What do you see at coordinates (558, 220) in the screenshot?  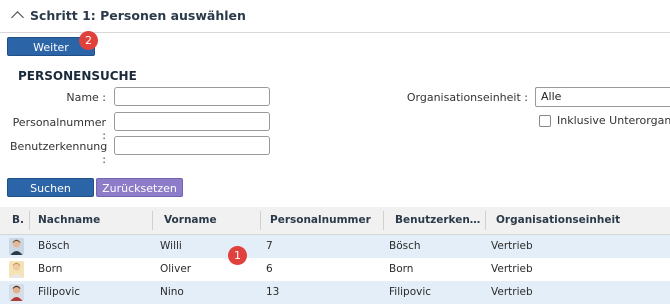 I see `header-organisationseinheit: Organisationseinheit` at bounding box center [558, 220].